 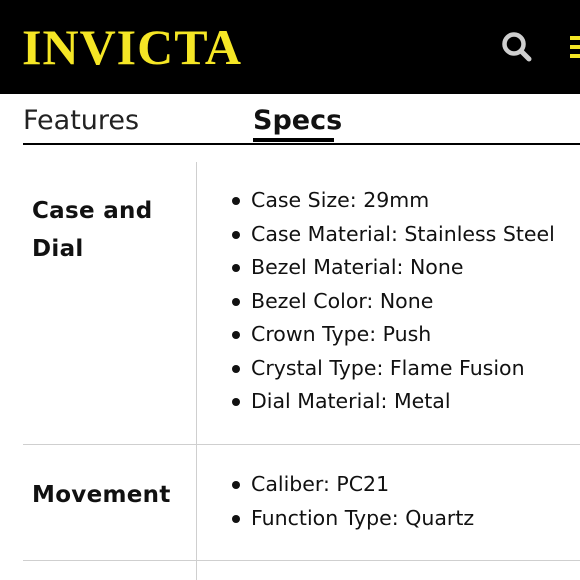 What do you see at coordinates (293, 140) in the screenshot?
I see `active-tab-indicator` at bounding box center [293, 140].